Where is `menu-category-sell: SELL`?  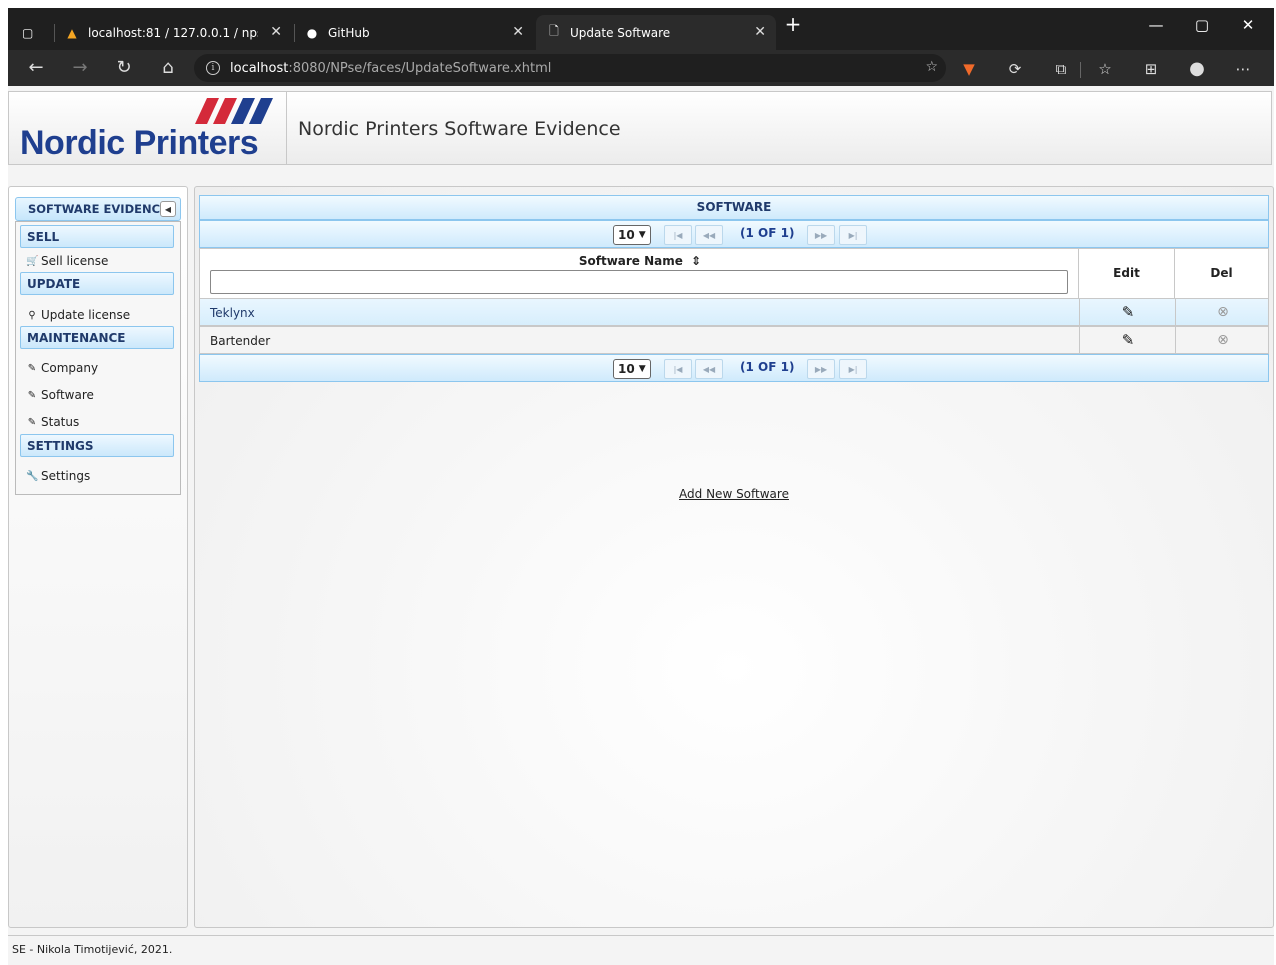 menu-category-sell: SELL is located at coordinates (97, 236).